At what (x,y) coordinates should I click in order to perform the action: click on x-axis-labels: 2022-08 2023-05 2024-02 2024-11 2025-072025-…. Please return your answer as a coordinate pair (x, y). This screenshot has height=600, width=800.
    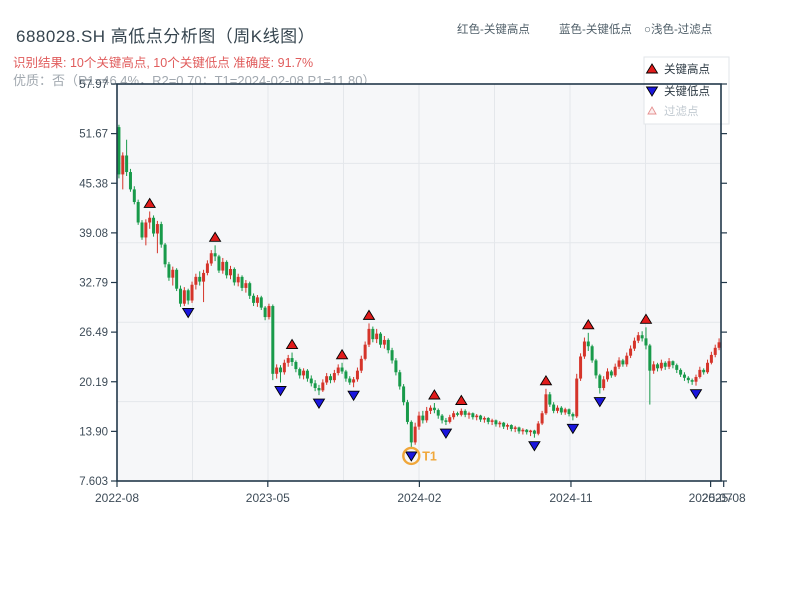
    Looking at the image, I should click on (420, 498).